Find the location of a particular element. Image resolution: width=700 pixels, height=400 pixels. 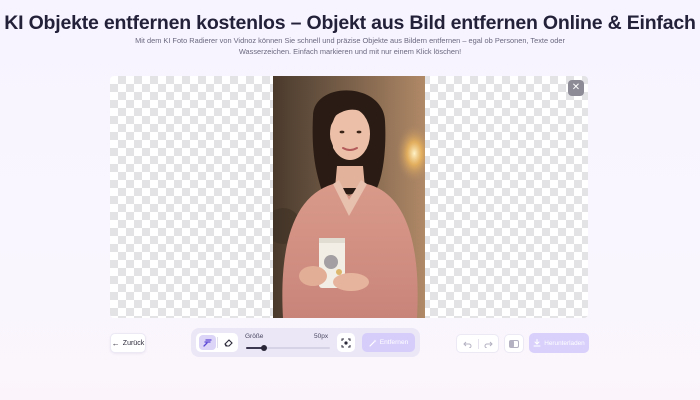

magic-wand-icon is located at coordinates (373, 343).